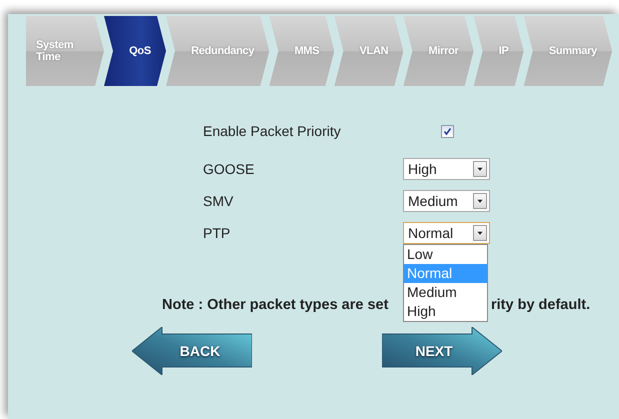 Image resolution: width=619 pixels, height=419 pixels. Describe the element at coordinates (272, 131) in the screenshot. I see `enable-priority-label: Enable Packet Priority` at that location.